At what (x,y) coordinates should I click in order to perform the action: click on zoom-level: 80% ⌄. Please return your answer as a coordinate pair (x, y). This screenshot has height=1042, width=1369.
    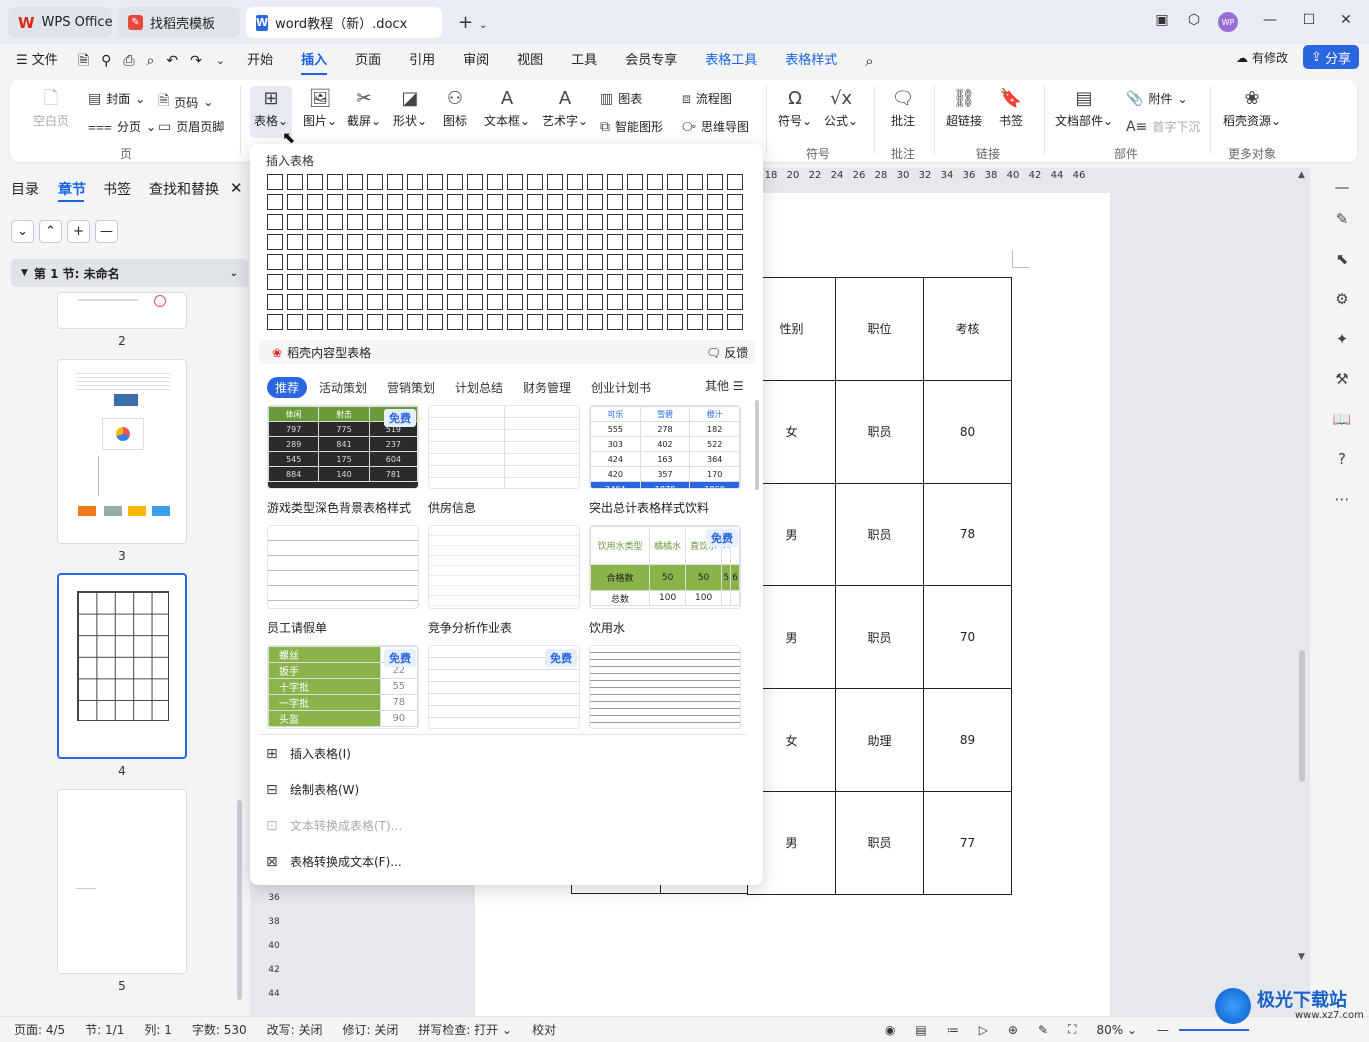
    Looking at the image, I should click on (1116, 1030).